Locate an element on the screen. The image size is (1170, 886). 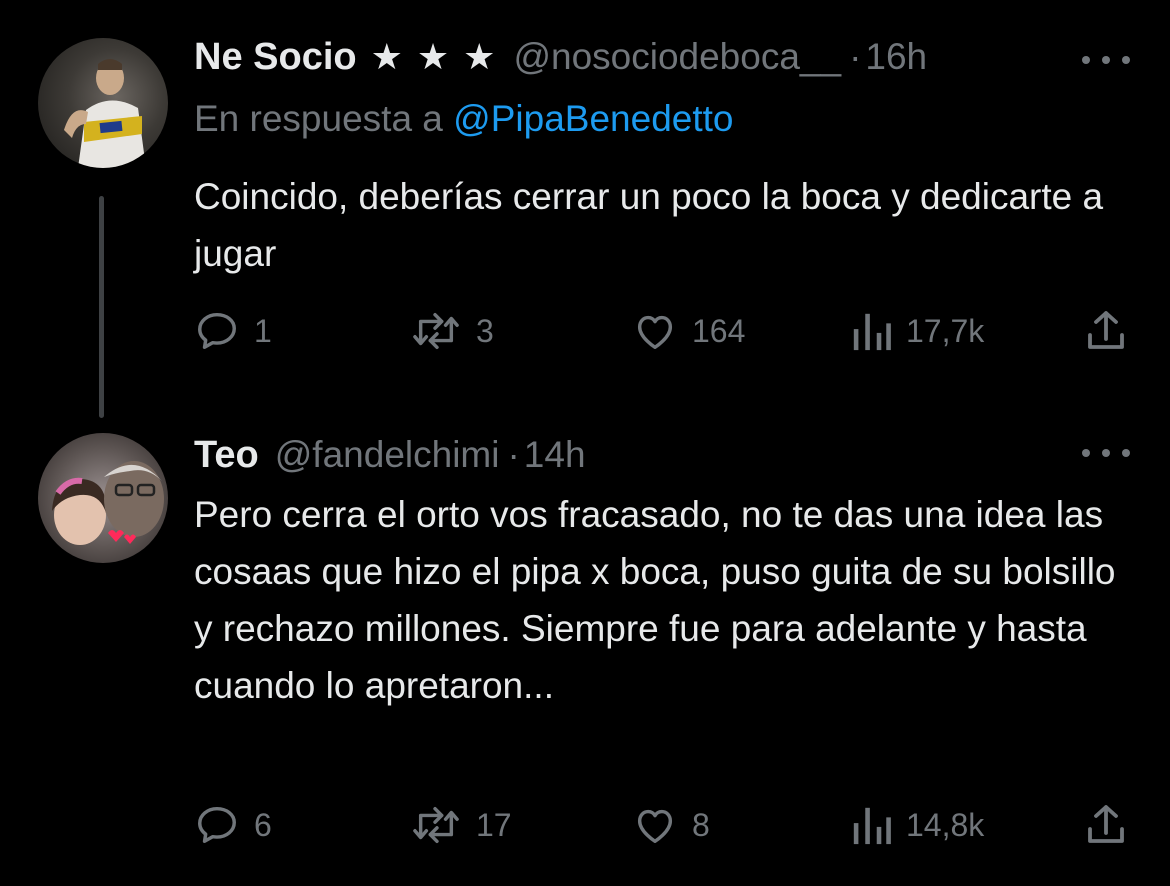
display-name: Teo is located at coordinates (226, 455).